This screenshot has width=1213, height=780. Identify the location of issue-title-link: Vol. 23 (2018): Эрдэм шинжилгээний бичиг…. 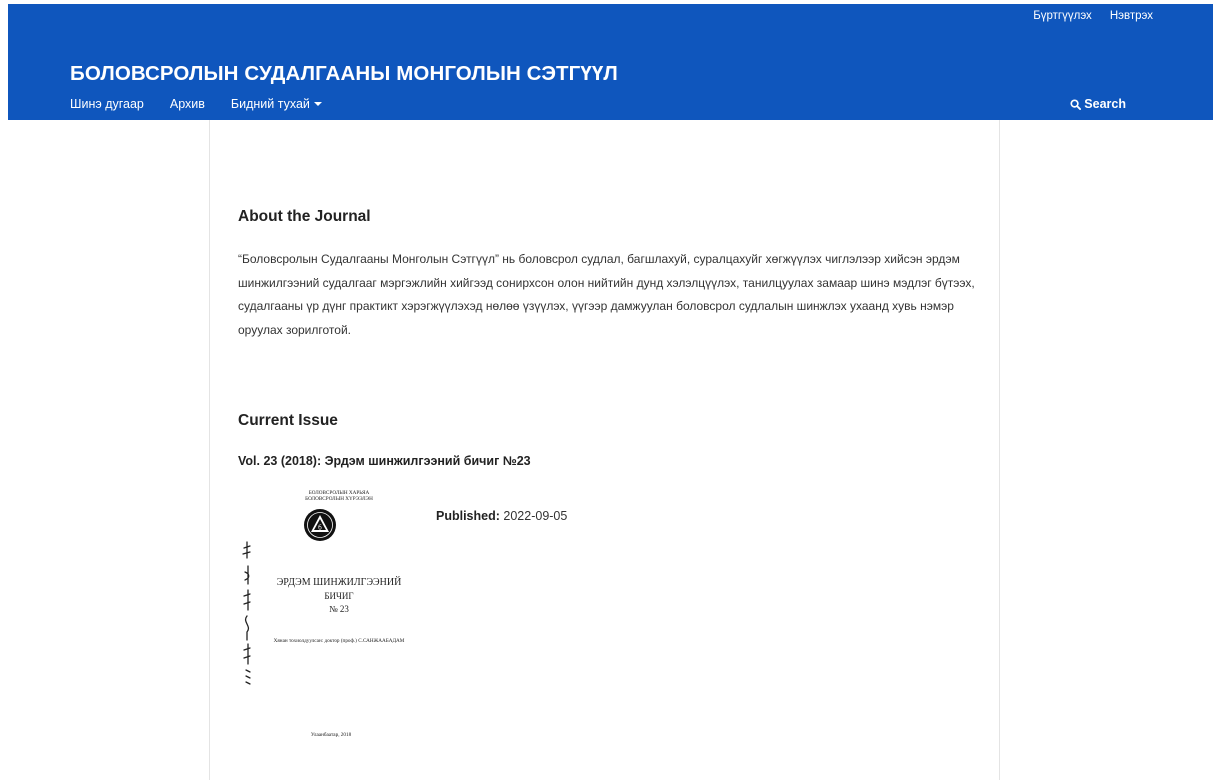
(384, 461).